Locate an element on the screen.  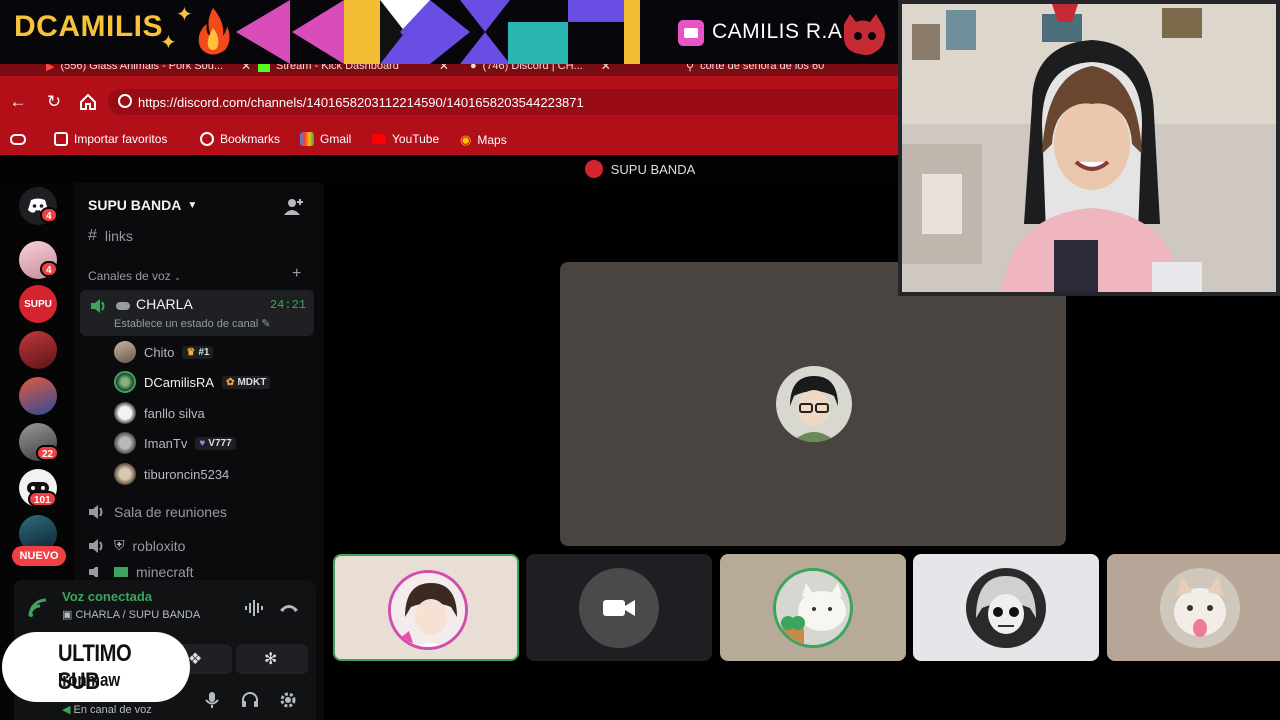
bookmark-gmail: Gmail is located at coordinates (325, 139).